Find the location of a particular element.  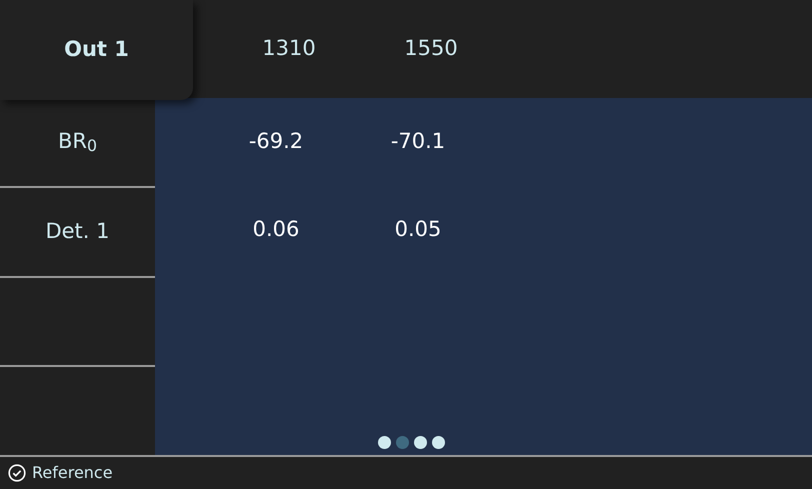

value-cell-text: -70.1 is located at coordinates (418, 142).